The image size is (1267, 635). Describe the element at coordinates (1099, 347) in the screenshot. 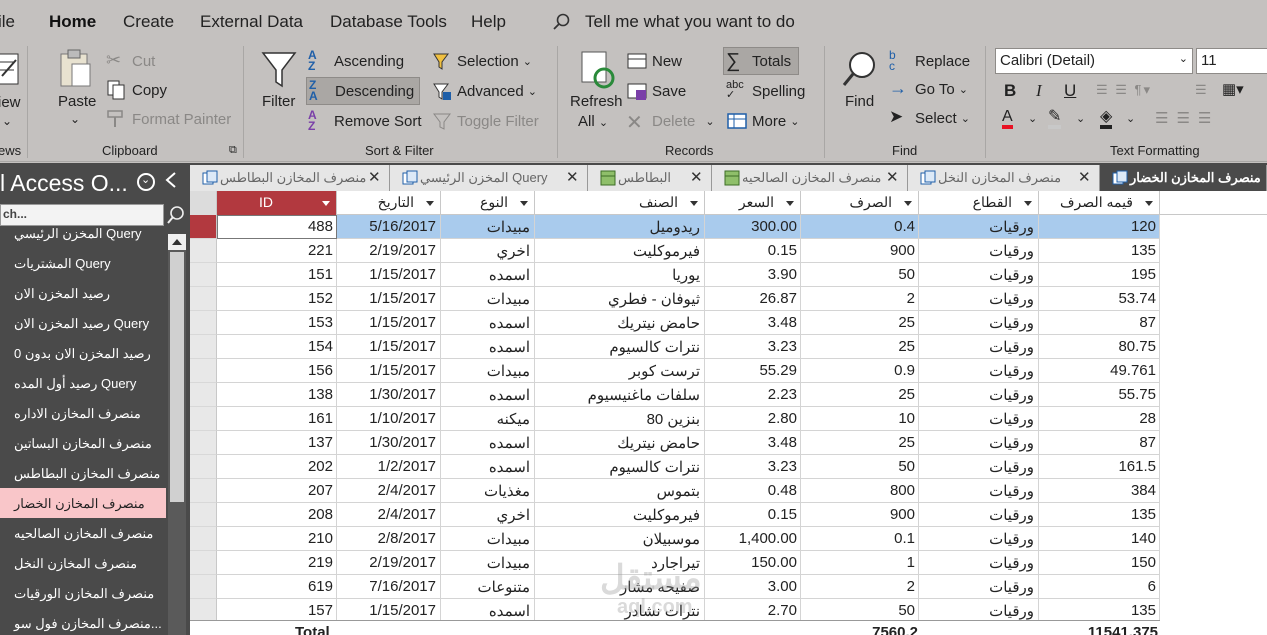

I see `table-cell: 80.75` at that location.